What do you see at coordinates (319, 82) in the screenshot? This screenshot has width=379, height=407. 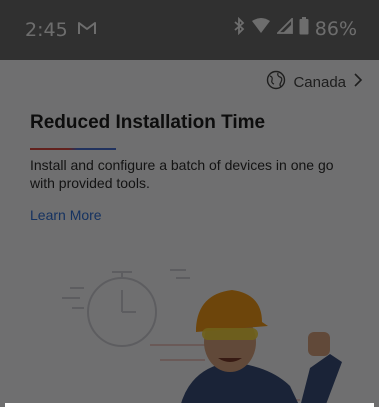 I see `region-label: Canada` at bounding box center [319, 82].